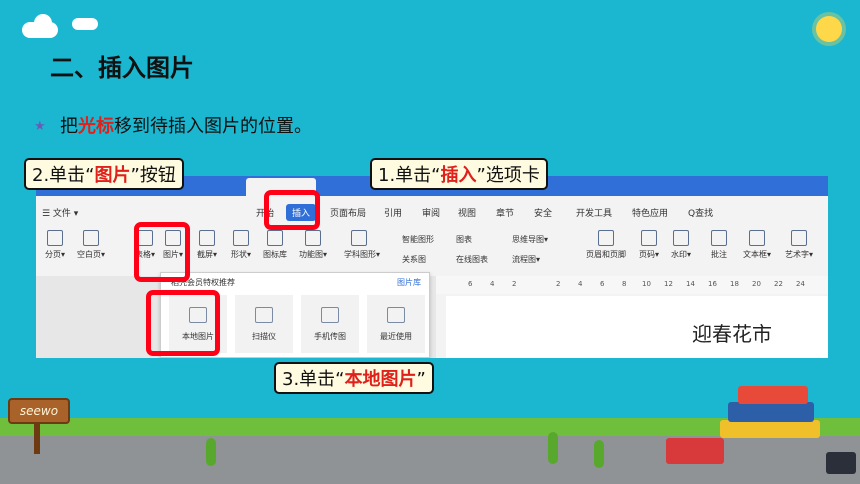 Image resolution: width=860 pixels, height=484 pixels. Describe the element at coordinates (162, 252) in the screenshot. I see `highlight-picture-button` at that location.